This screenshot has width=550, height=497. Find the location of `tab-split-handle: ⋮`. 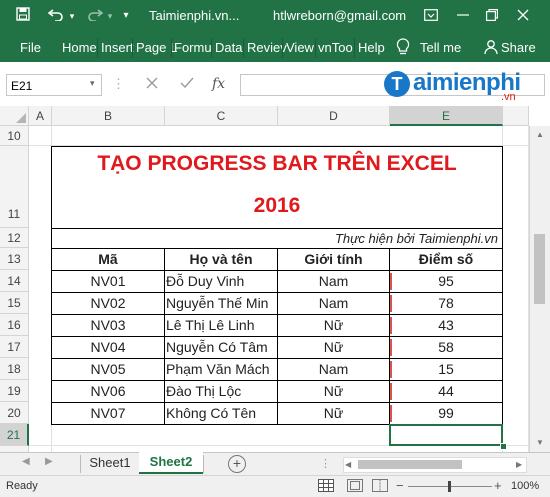

tab-split-handle: ⋮ is located at coordinates (325, 463).